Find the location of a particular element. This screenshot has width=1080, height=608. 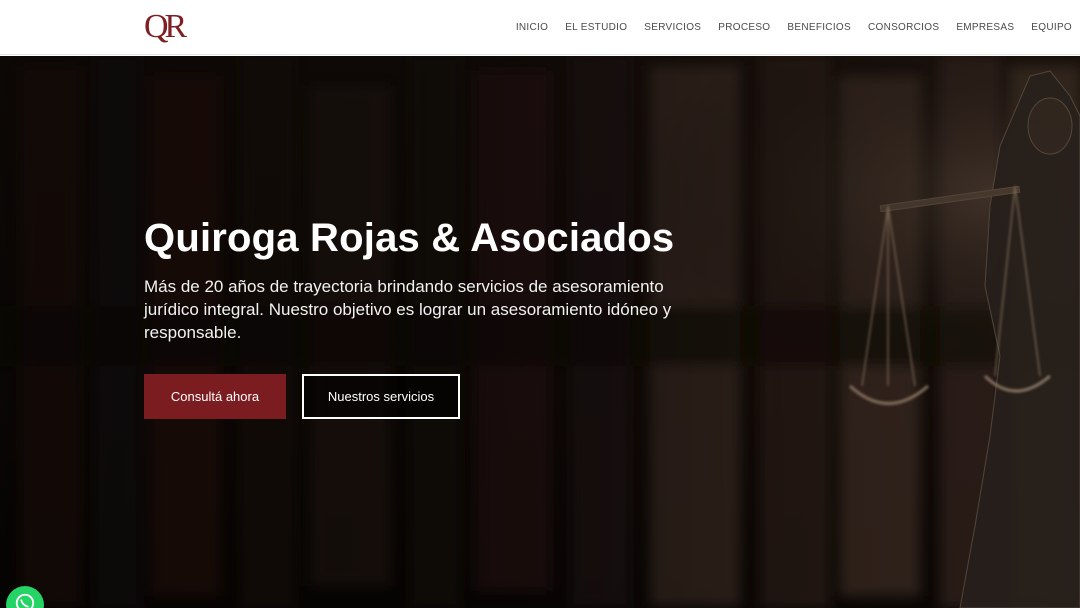

logo: QR is located at coordinates (169, 27).